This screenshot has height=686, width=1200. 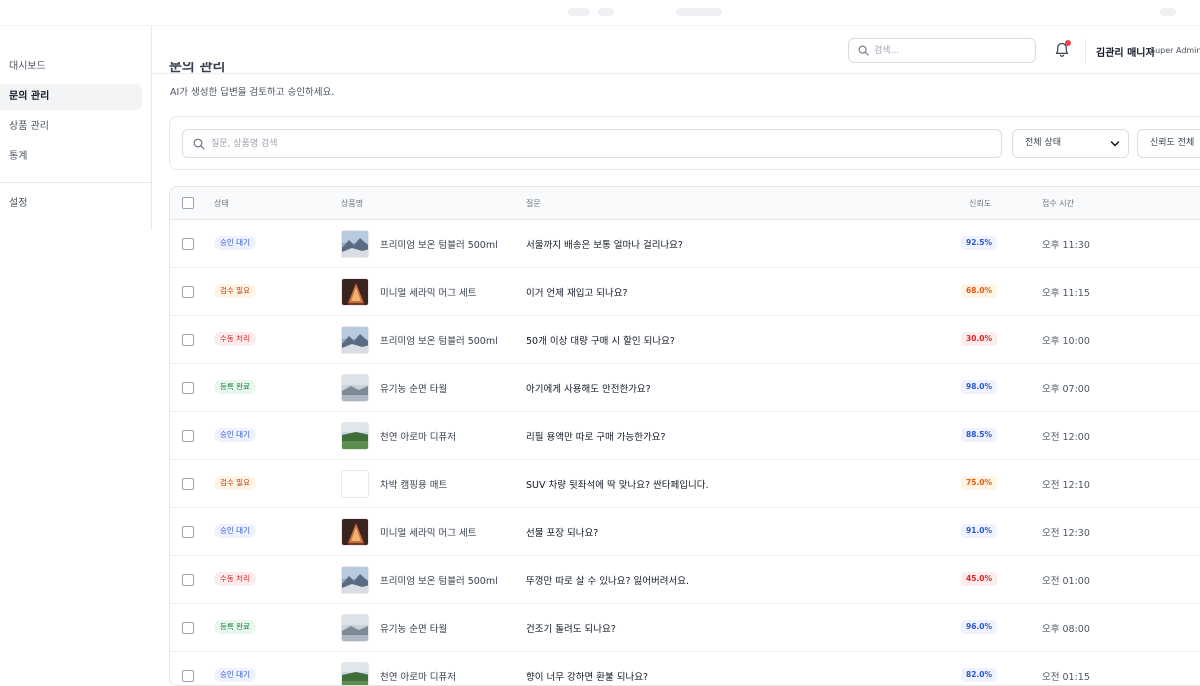 What do you see at coordinates (1066, 485) in the screenshot?
I see `received-time: 오전 12:10` at bounding box center [1066, 485].